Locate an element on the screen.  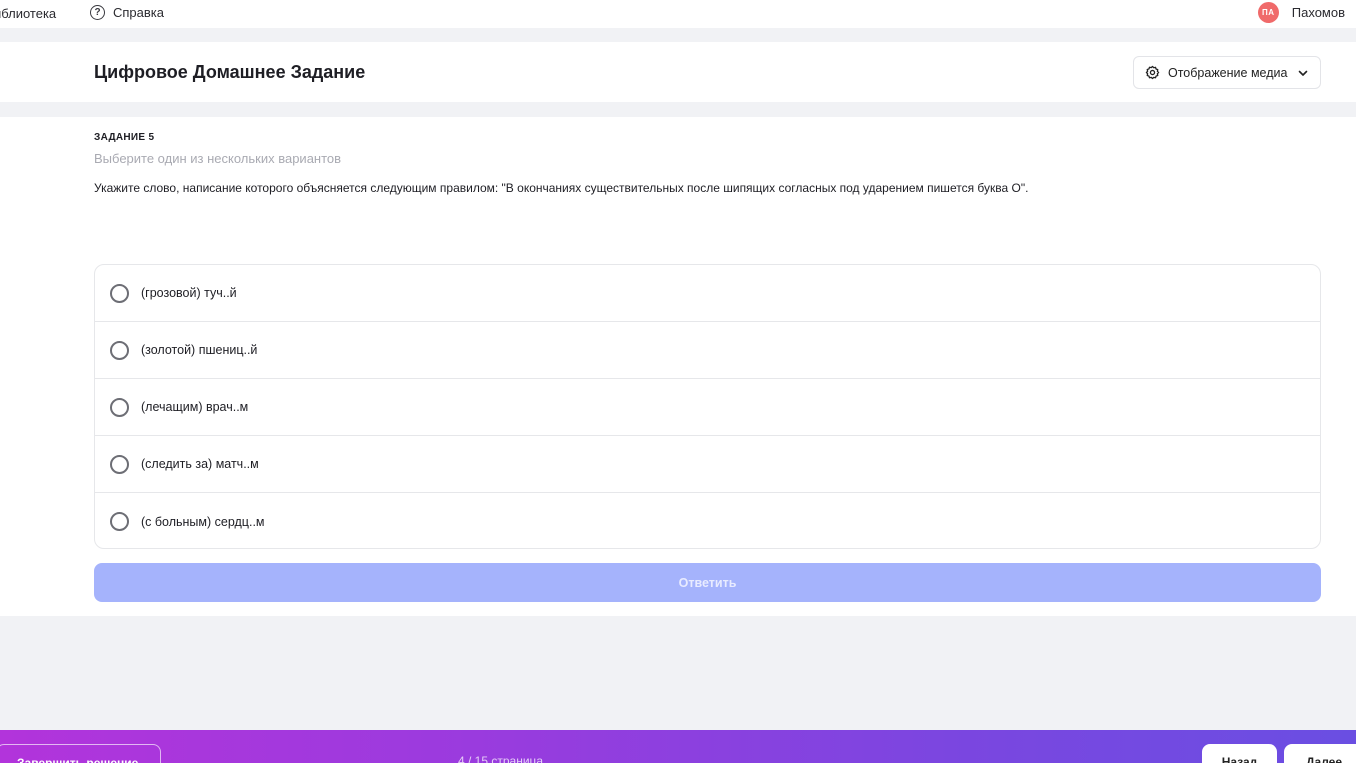
nav-help-link: ? Справка is located at coordinates (127, 12).